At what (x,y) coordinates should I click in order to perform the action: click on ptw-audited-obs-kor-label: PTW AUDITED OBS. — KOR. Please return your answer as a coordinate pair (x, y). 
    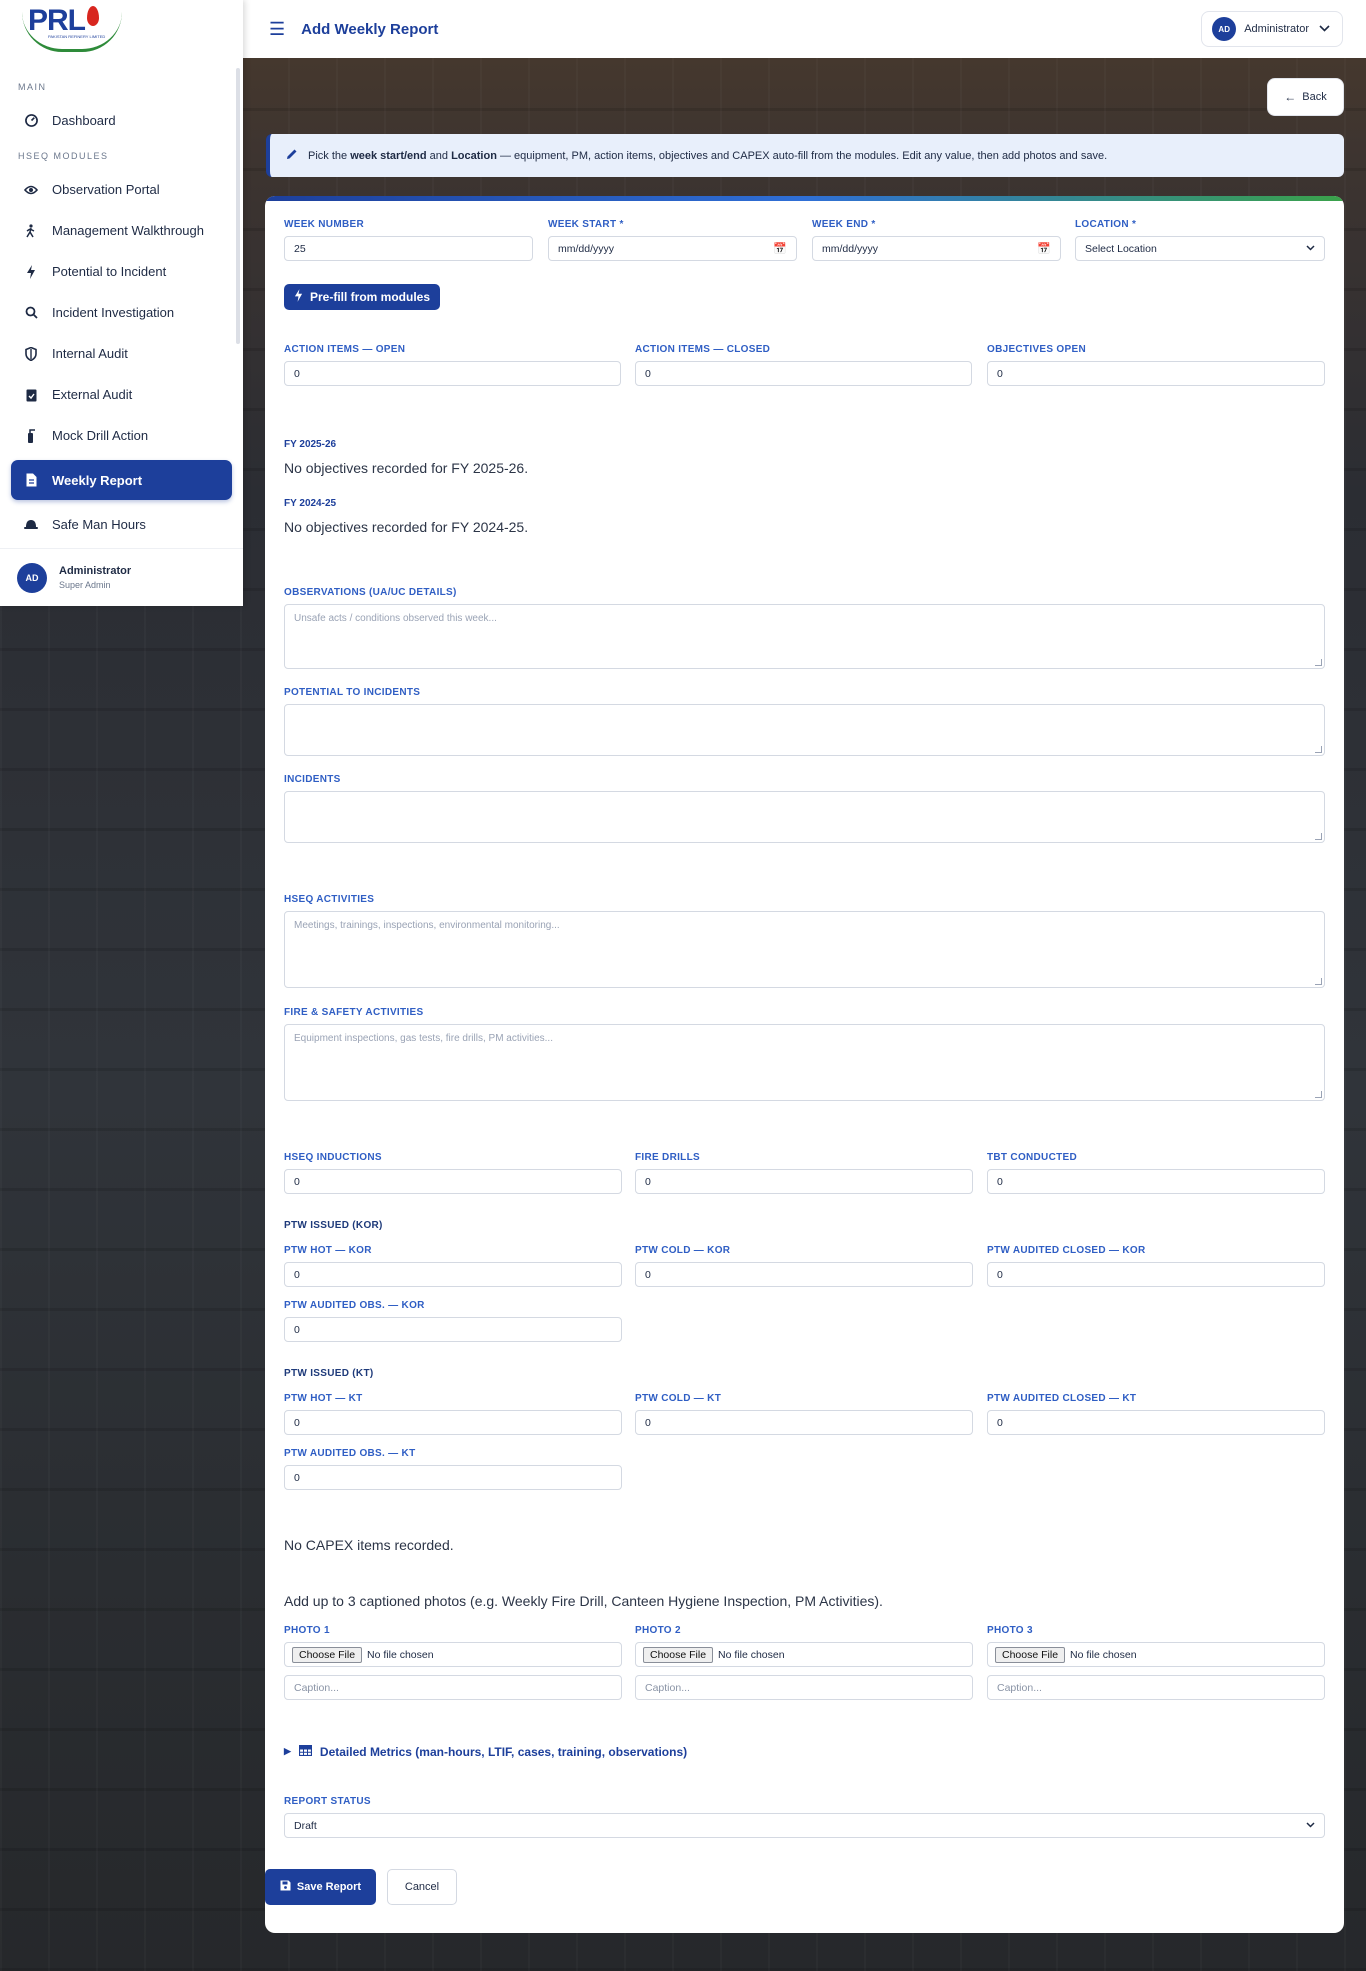
    Looking at the image, I should click on (354, 1305).